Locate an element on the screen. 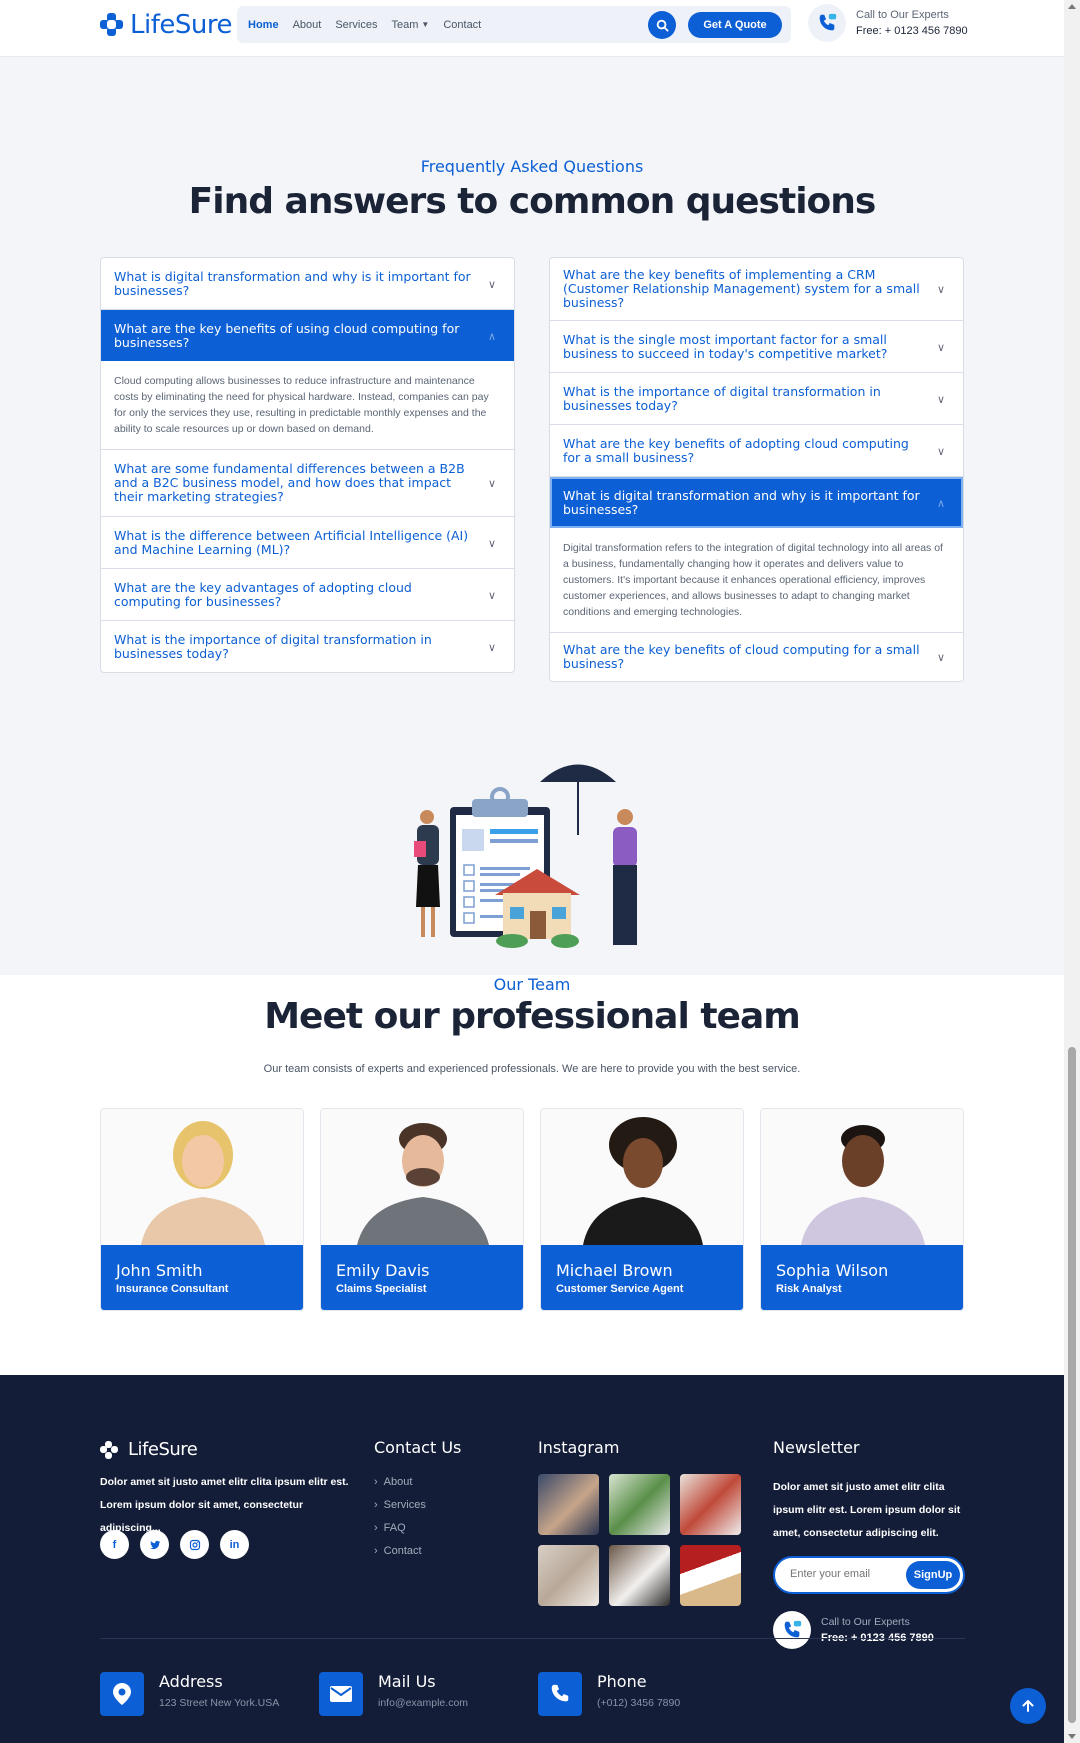  footer-mail: Mail Us info@example.com is located at coordinates (393, 1694).